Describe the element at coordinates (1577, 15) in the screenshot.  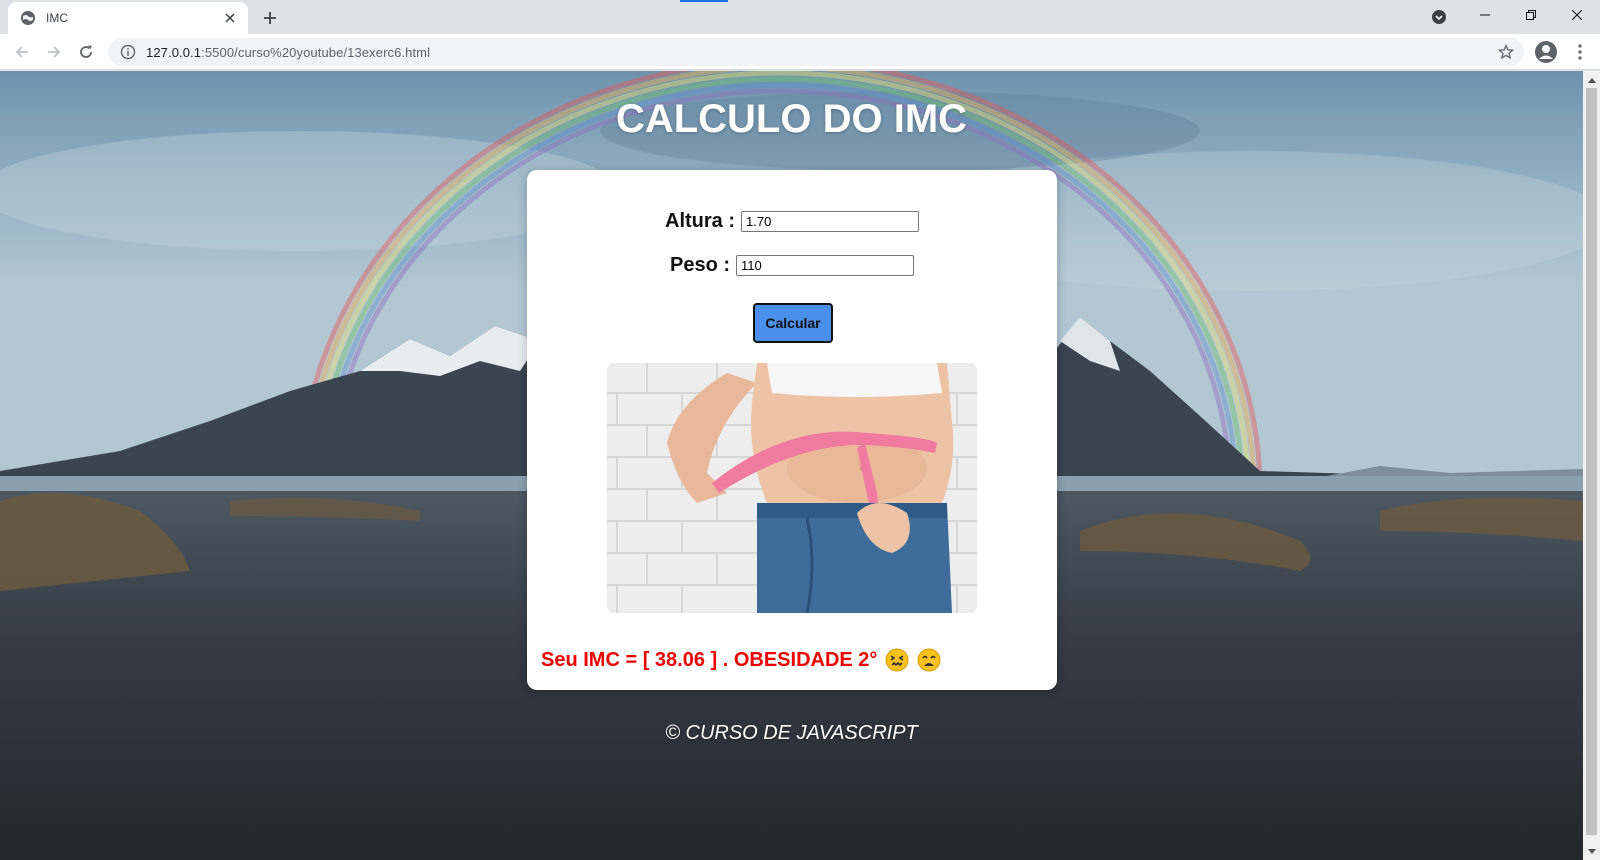
I see `window-close-icon` at that location.